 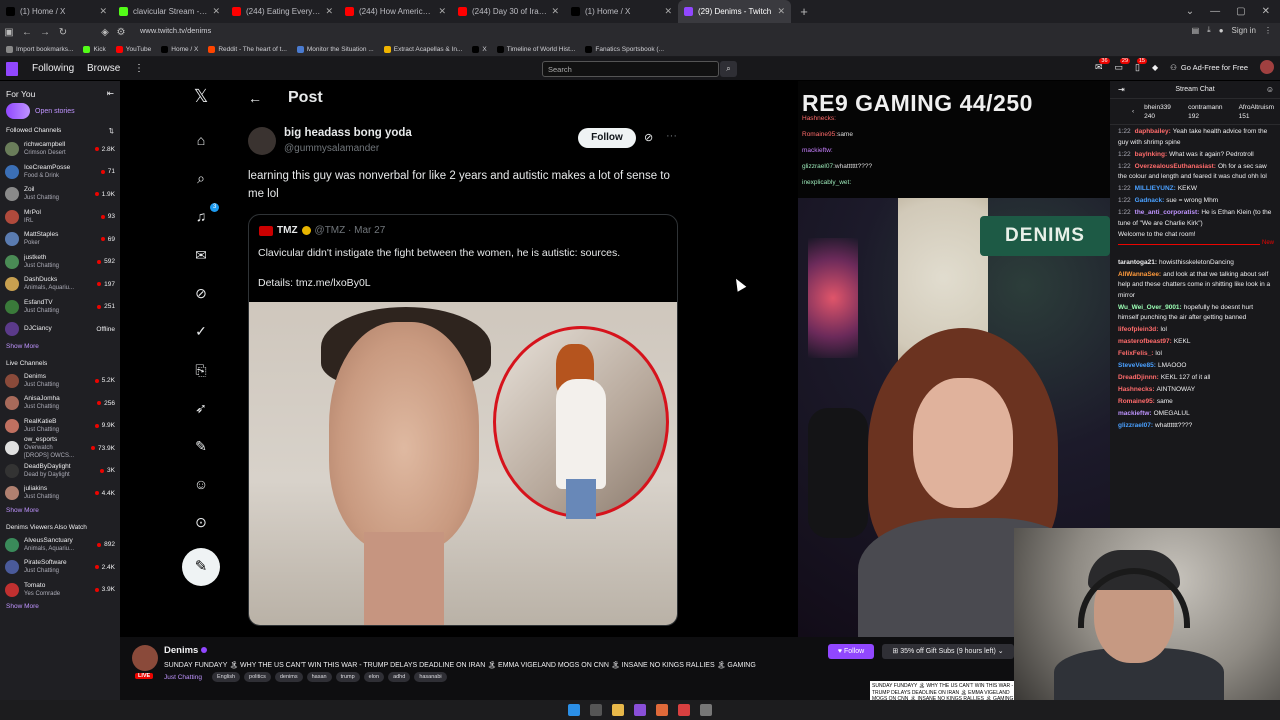 What do you see at coordinates (226, 677) in the screenshot?
I see `stream-tag: English` at bounding box center [226, 677].